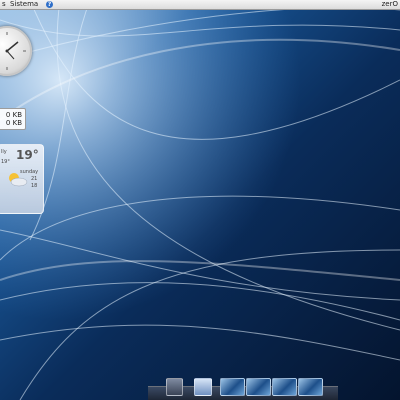 The height and width of the screenshot is (400, 400). I want to click on terminal-icon, so click(174, 387).